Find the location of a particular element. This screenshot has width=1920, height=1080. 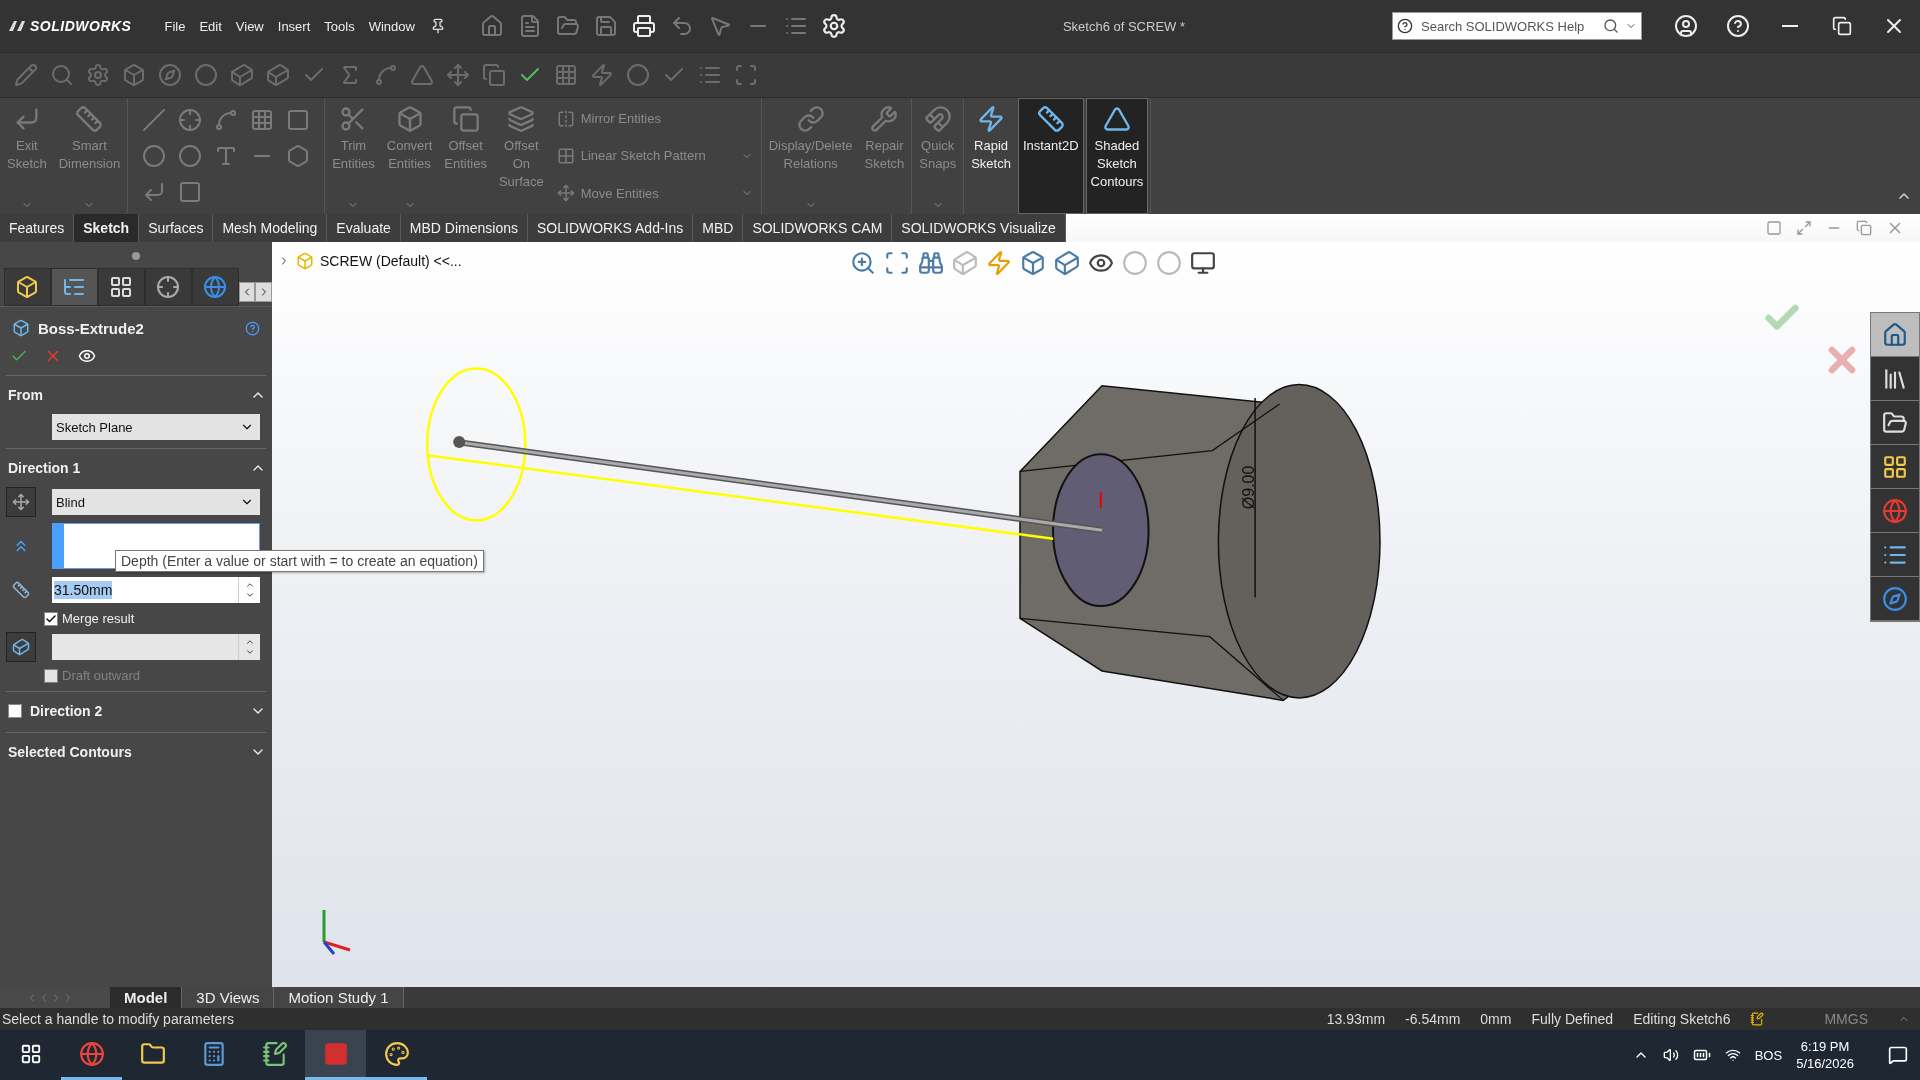

status-reading: 13.93mm is located at coordinates (1356, 1019).